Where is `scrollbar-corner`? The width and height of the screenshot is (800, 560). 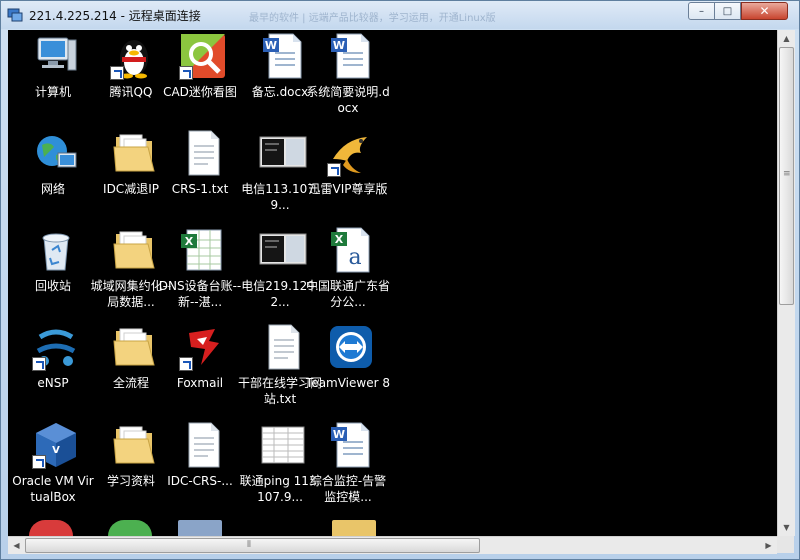
scrollbar-corner is located at coordinates (785, 544).